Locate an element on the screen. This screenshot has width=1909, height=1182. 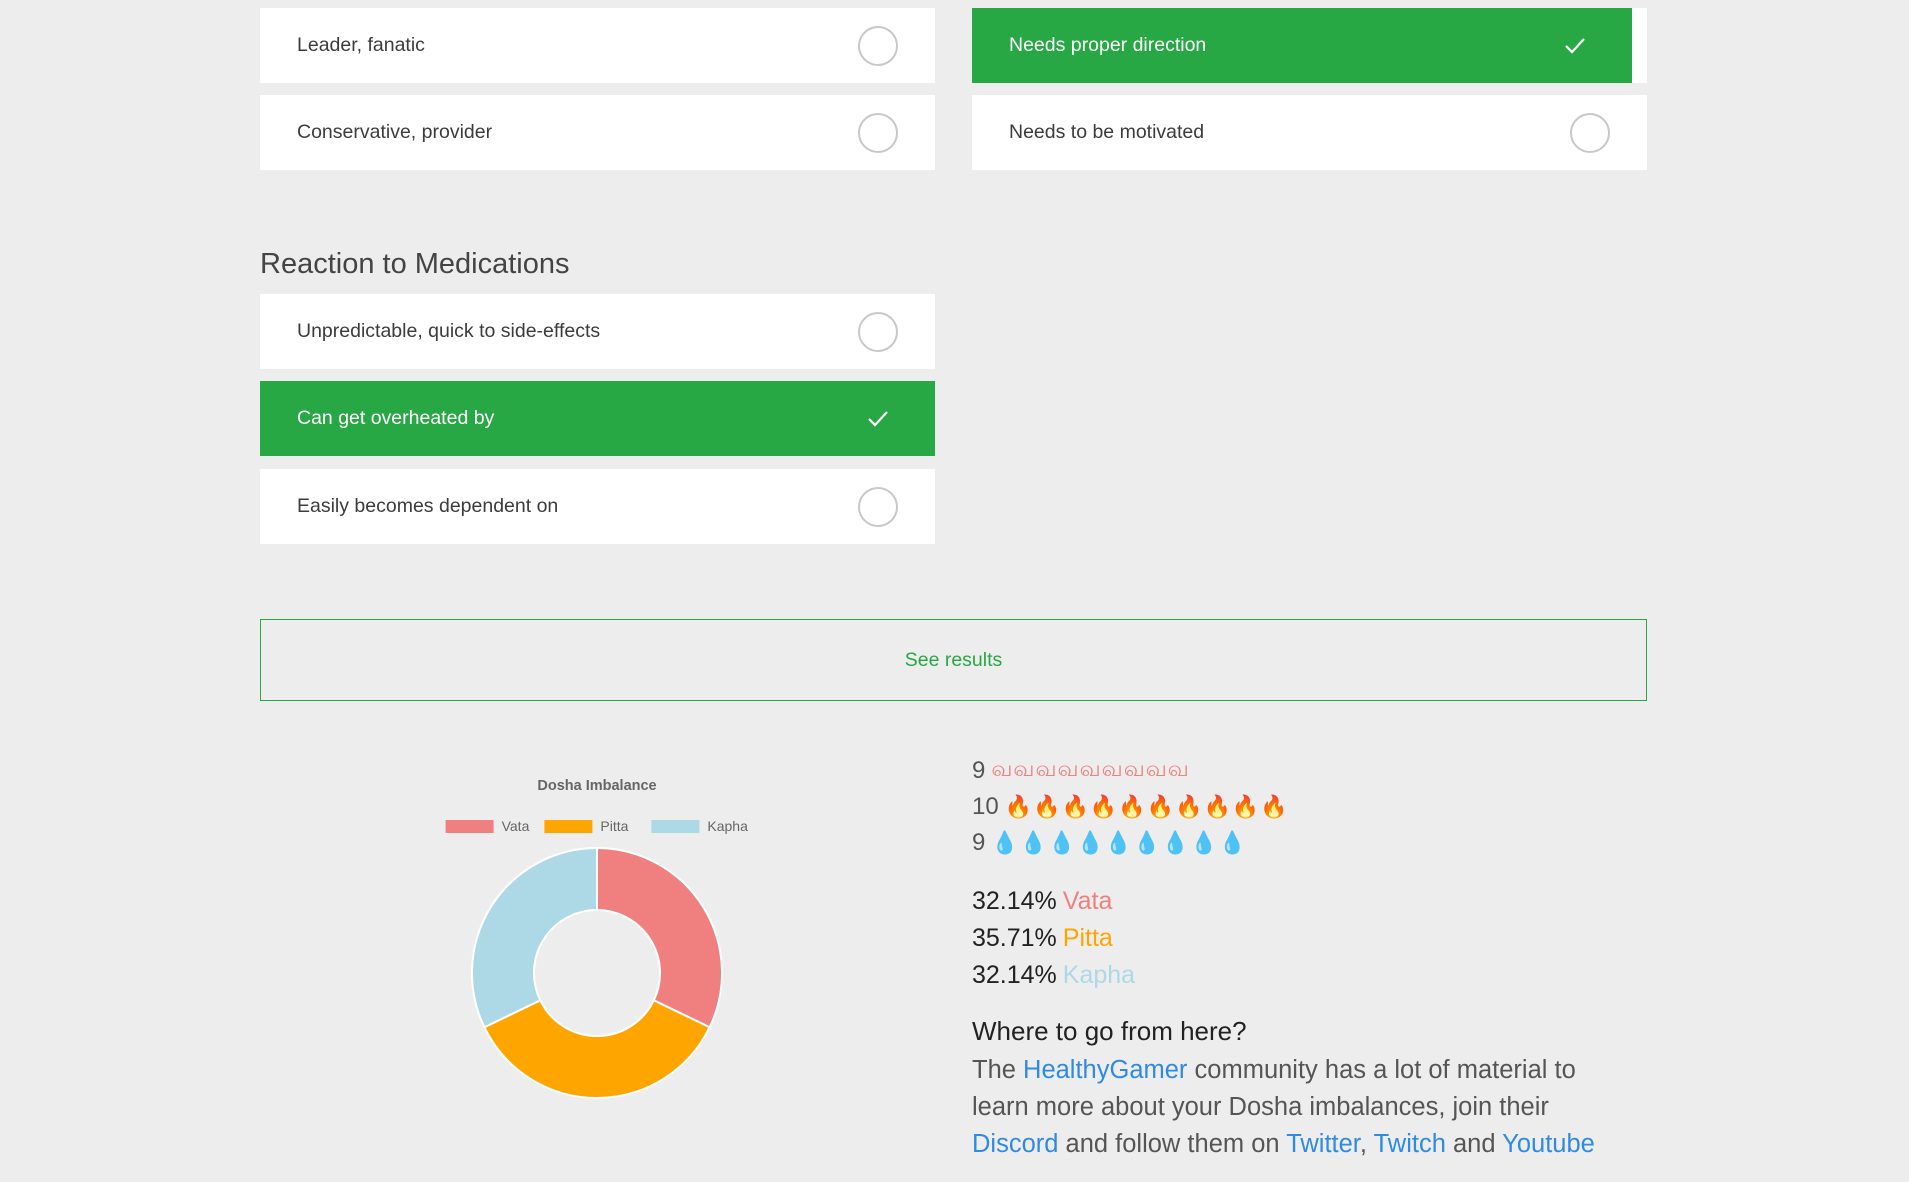
legend-swatch-vata is located at coordinates (469, 826).